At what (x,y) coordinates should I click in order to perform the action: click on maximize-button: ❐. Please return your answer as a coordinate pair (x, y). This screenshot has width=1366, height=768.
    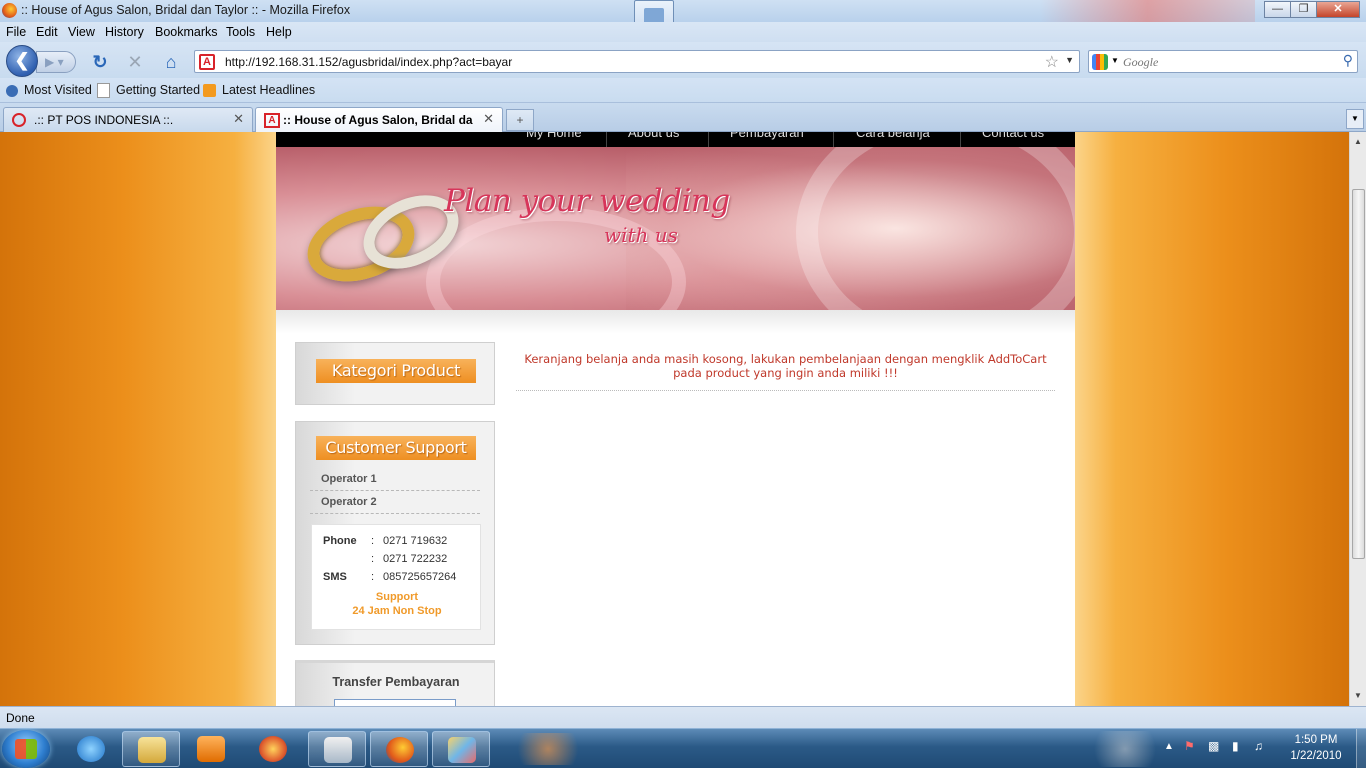
    Looking at the image, I should click on (1303, 9).